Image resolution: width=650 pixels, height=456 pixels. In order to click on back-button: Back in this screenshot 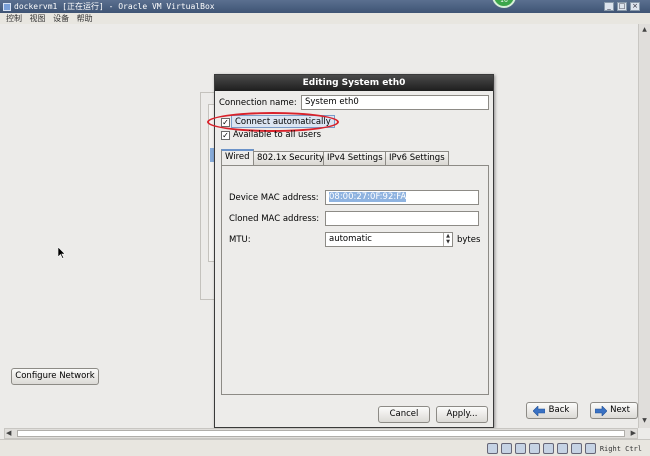, I will do `click(552, 410)`.